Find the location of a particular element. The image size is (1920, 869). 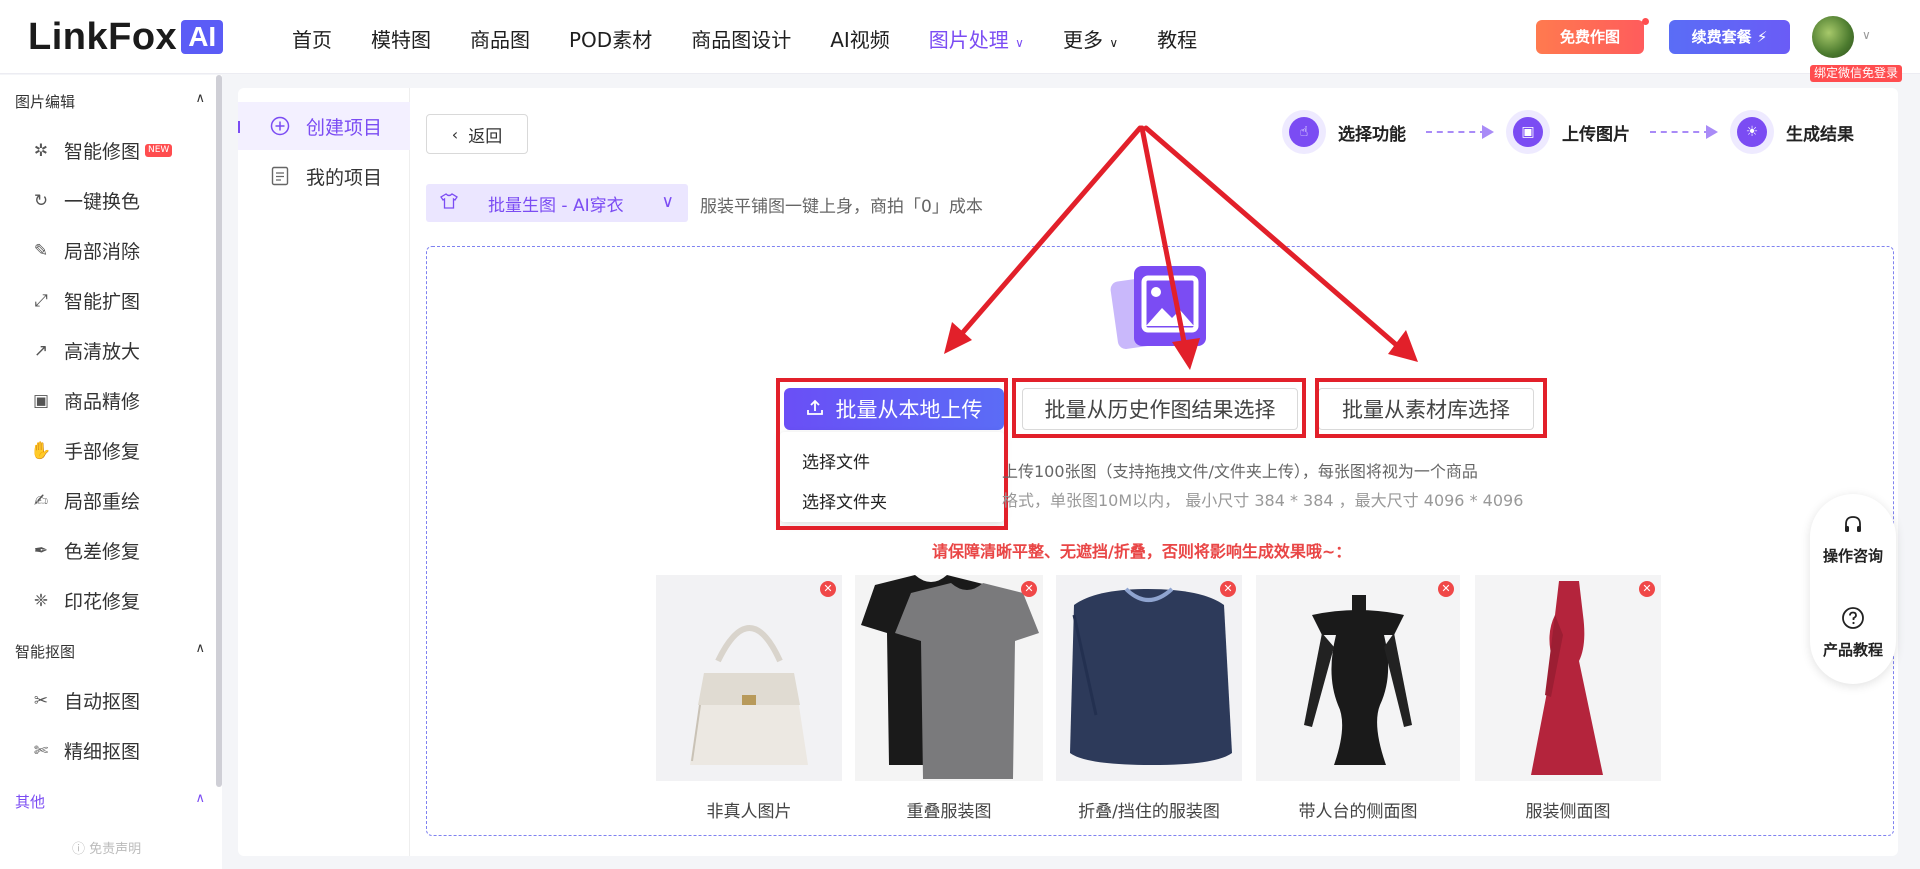

subnav-create-project: 创建项目 is located at coordinates (324, 126).